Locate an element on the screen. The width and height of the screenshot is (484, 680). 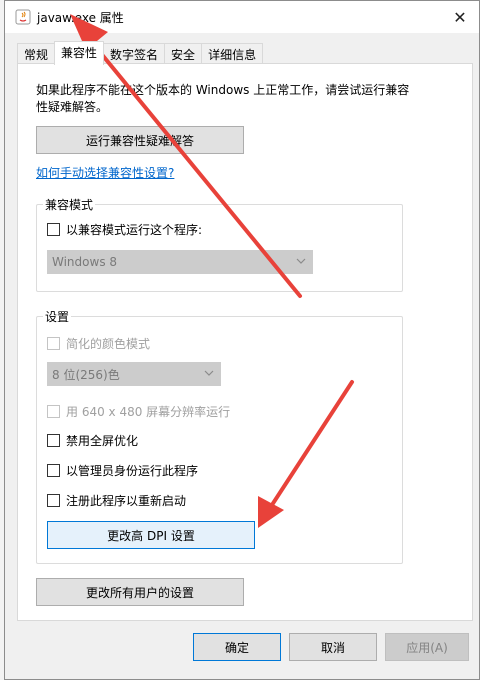
tab-compatibility: 兼容性 is located at coordinates (79, 53).